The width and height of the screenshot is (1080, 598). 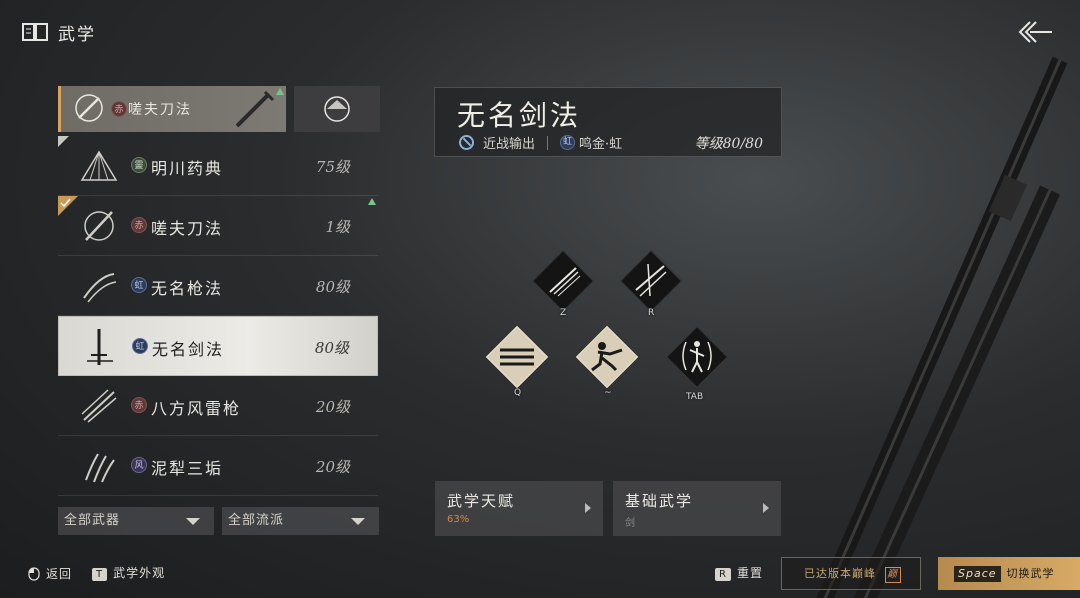 I want to click on talent-progress: 63%, so click(x=458, y=519).